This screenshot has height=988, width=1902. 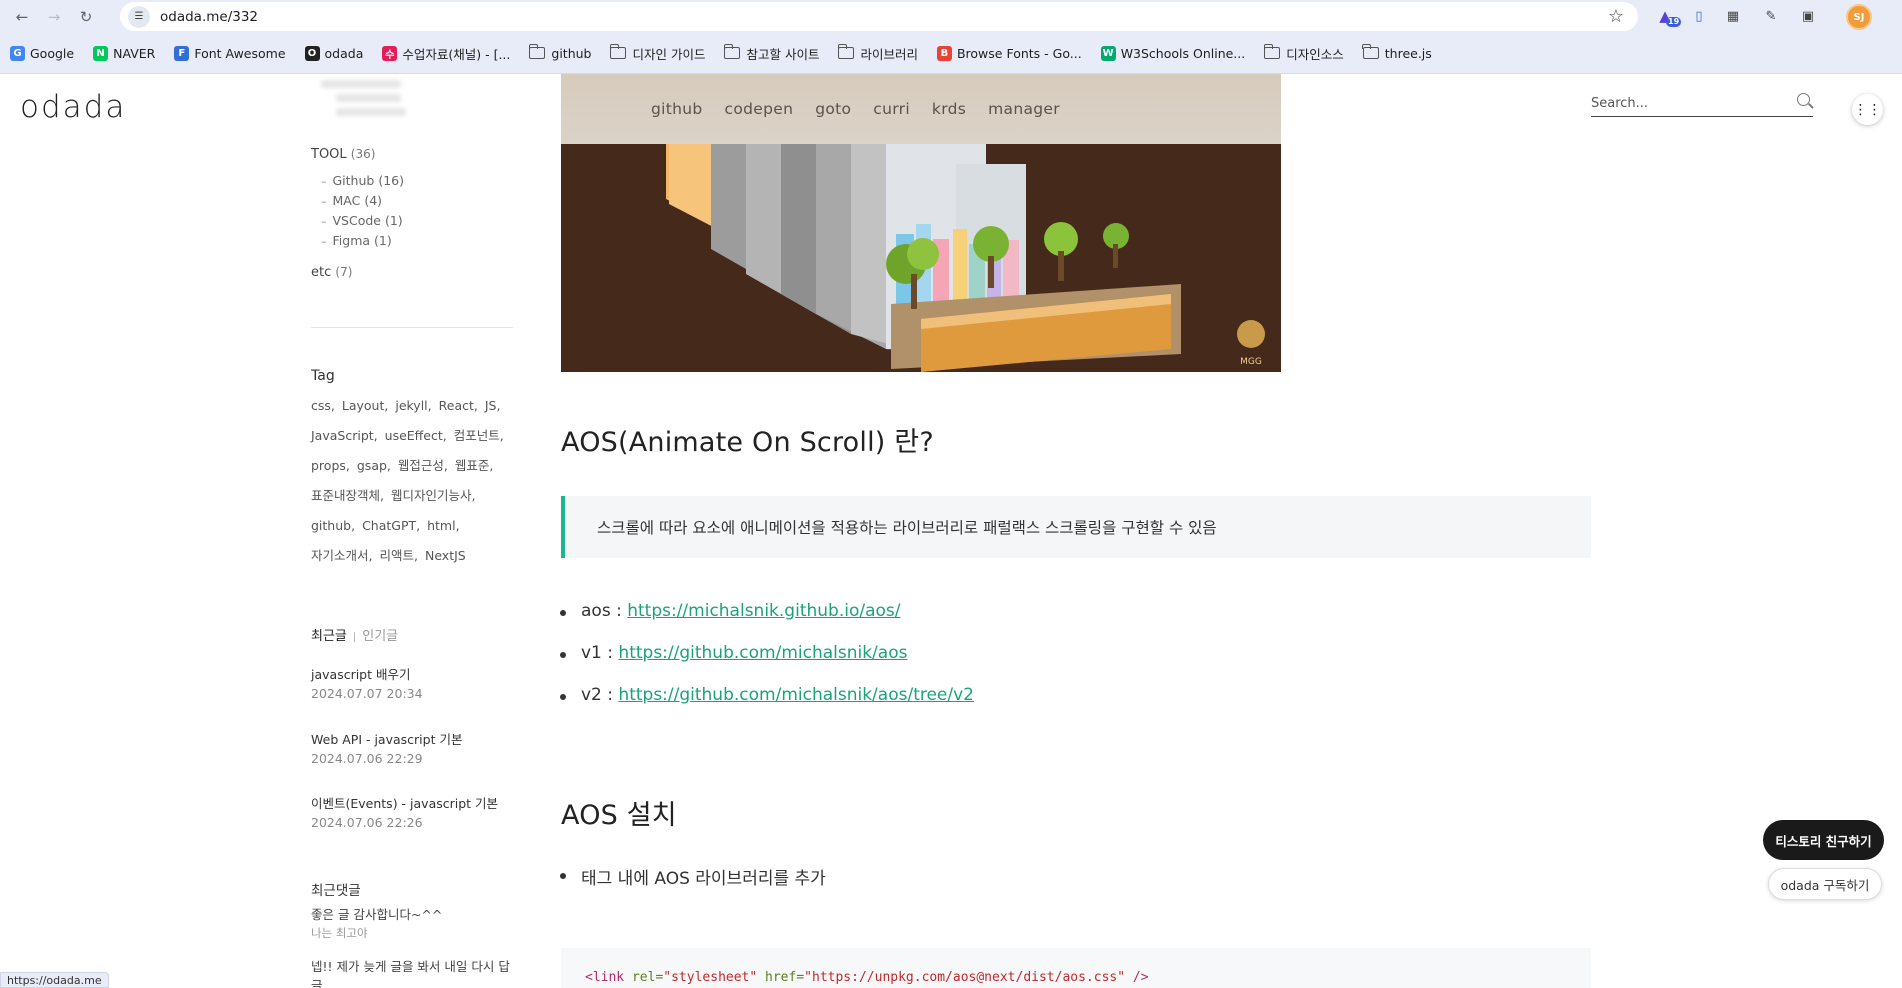 I want to click on address-bar: ☰ odada.me/332 ☆, so click(x=879, y=16).